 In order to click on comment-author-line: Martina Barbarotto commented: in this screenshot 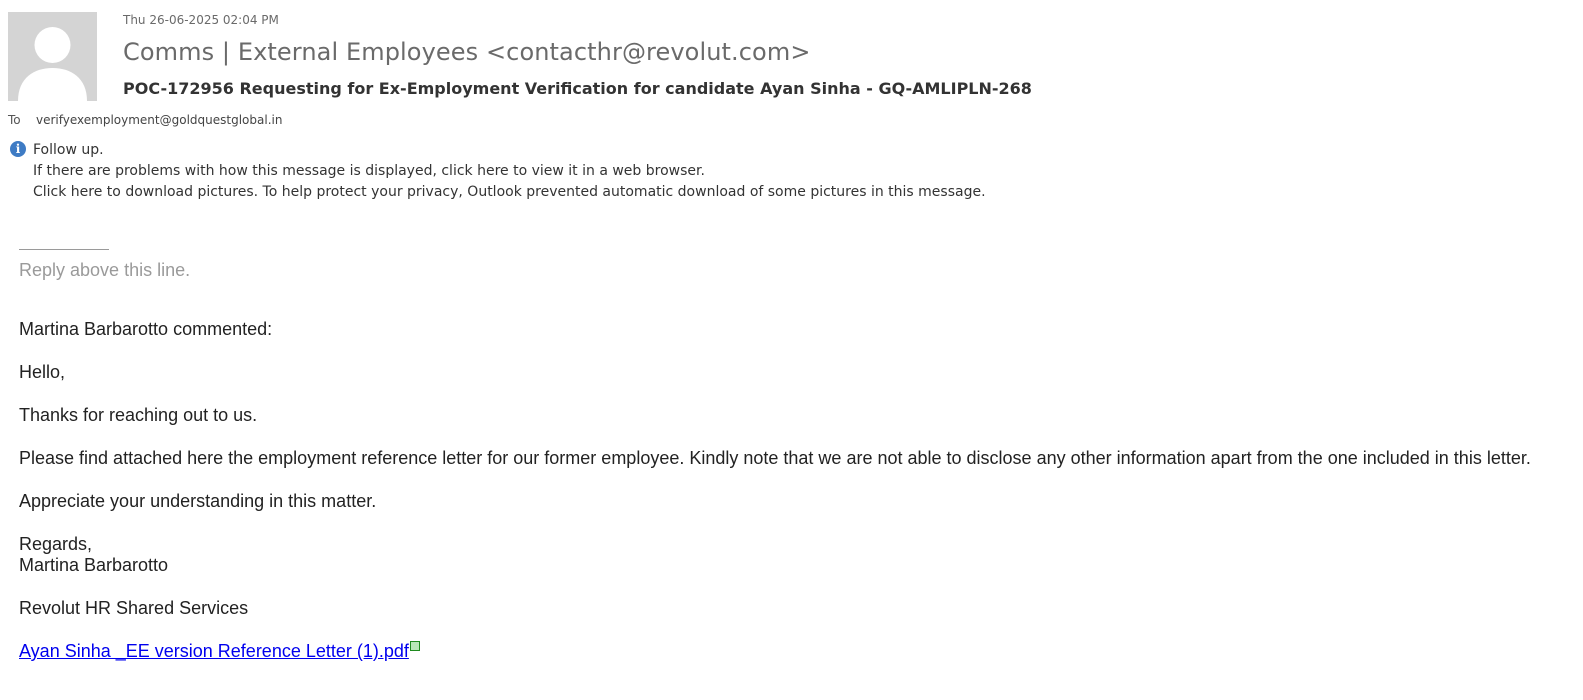, I will do `click(146, 329)`.